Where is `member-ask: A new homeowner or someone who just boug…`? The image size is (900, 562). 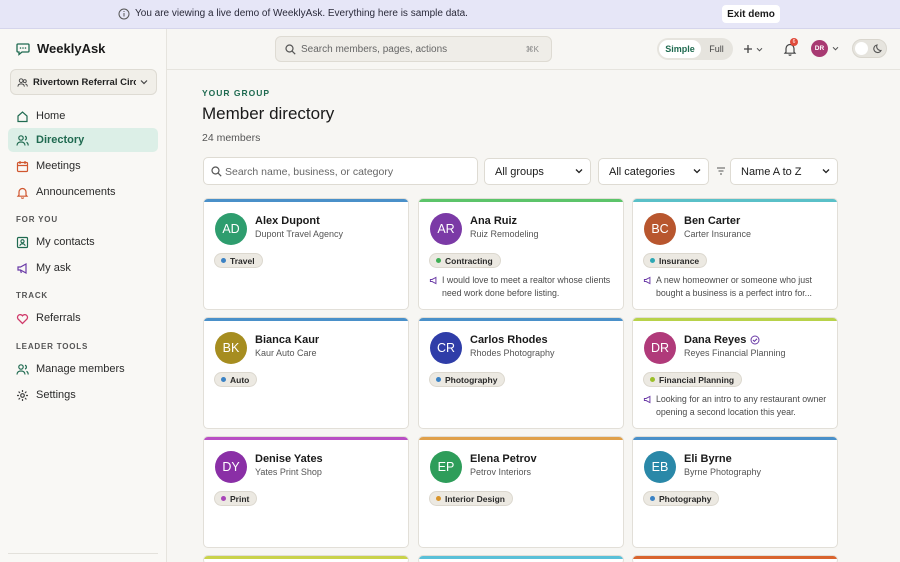
member-ask: A new homeowner or someone who just boug… is located at coordinates (738, 286).